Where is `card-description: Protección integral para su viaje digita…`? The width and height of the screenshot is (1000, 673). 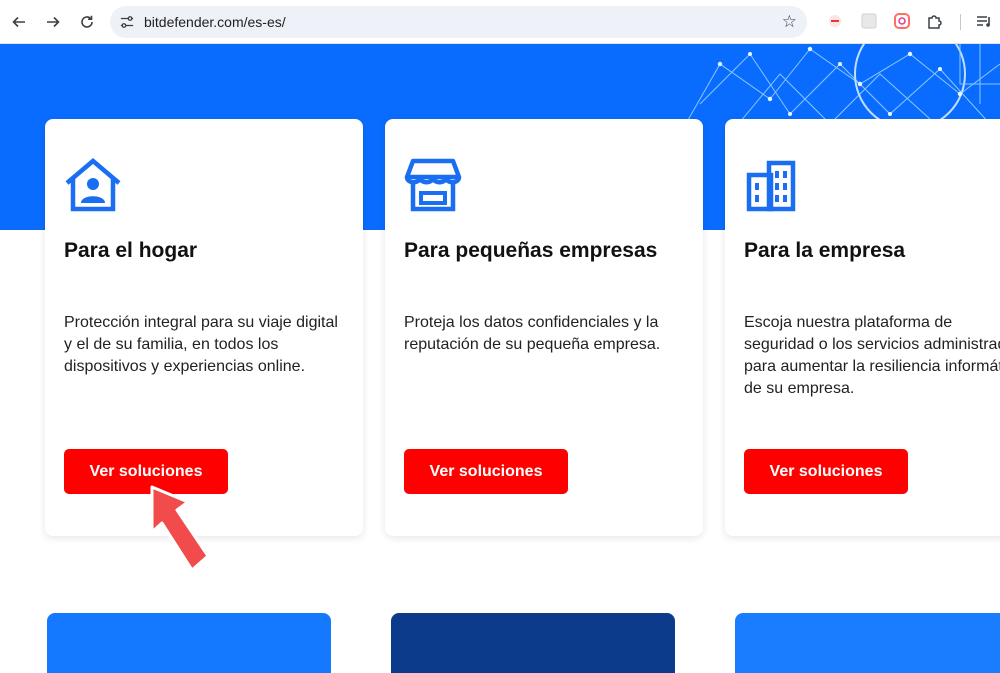
card-description: Protección integral para su viaje digita… is located at coordinates (201, 344).